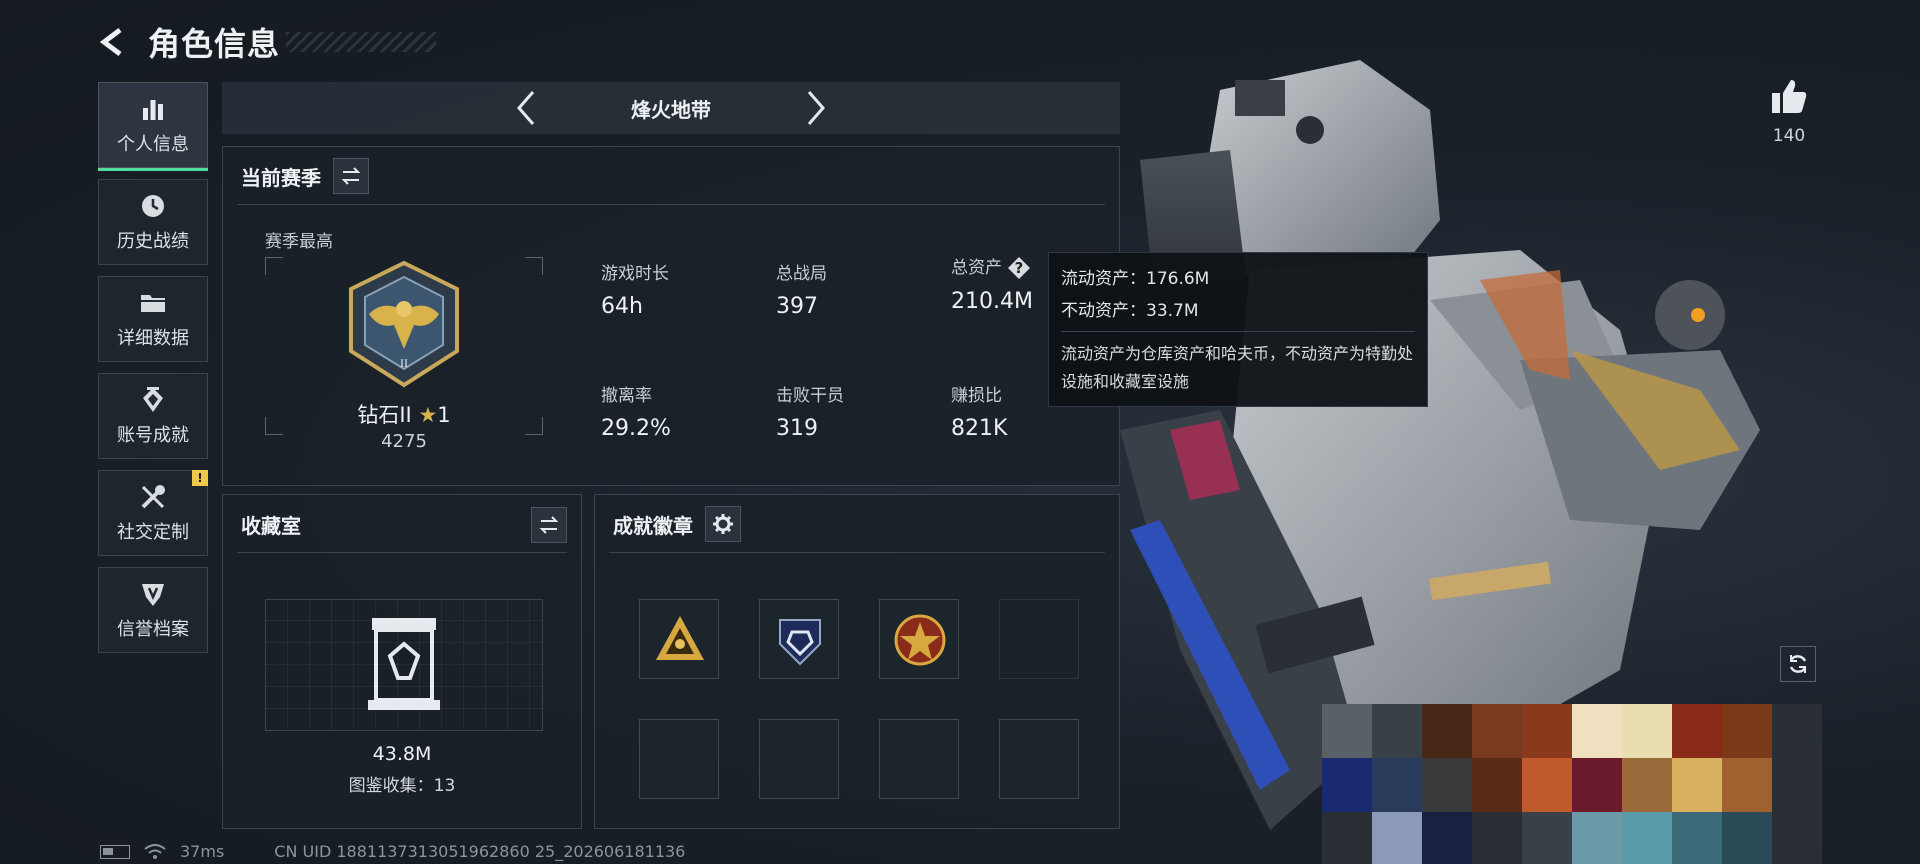 This screenshot has width=1920, height=864. I want to click on sidebar-item-label: 社交定制, so click(153, 532).